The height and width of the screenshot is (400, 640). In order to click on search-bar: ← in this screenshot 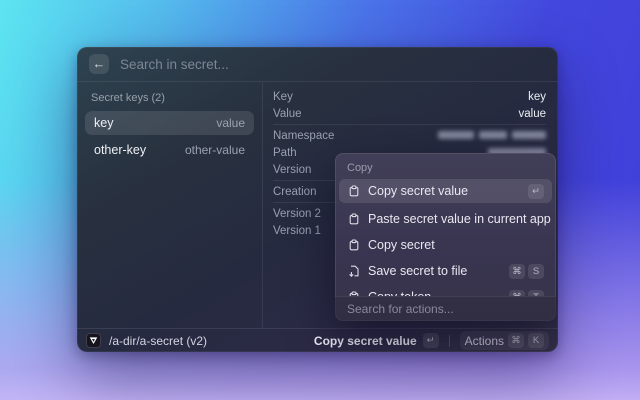, I will do `click(317, 64)`.